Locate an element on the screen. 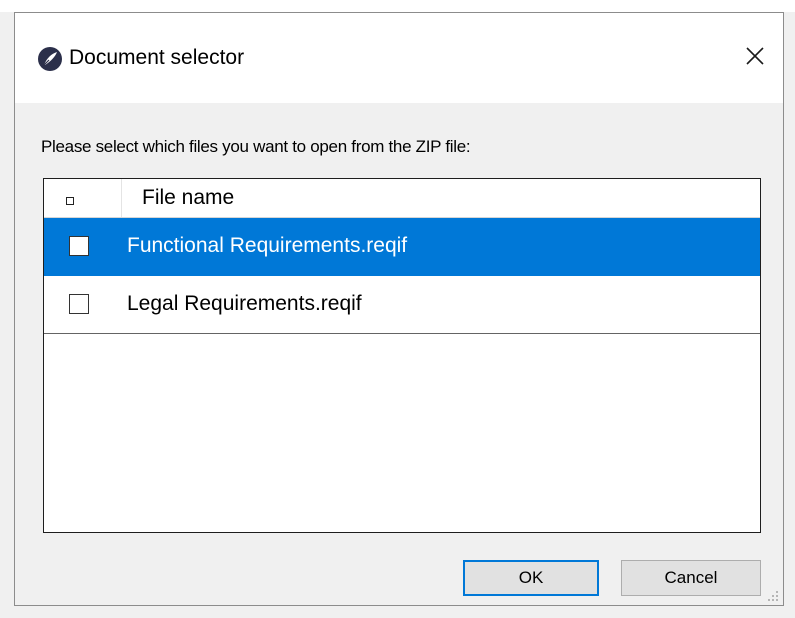 The height and width of the screenshot is (618, 795). list-item: Legal Requirements.reqif is located at coordinates (402, 305).